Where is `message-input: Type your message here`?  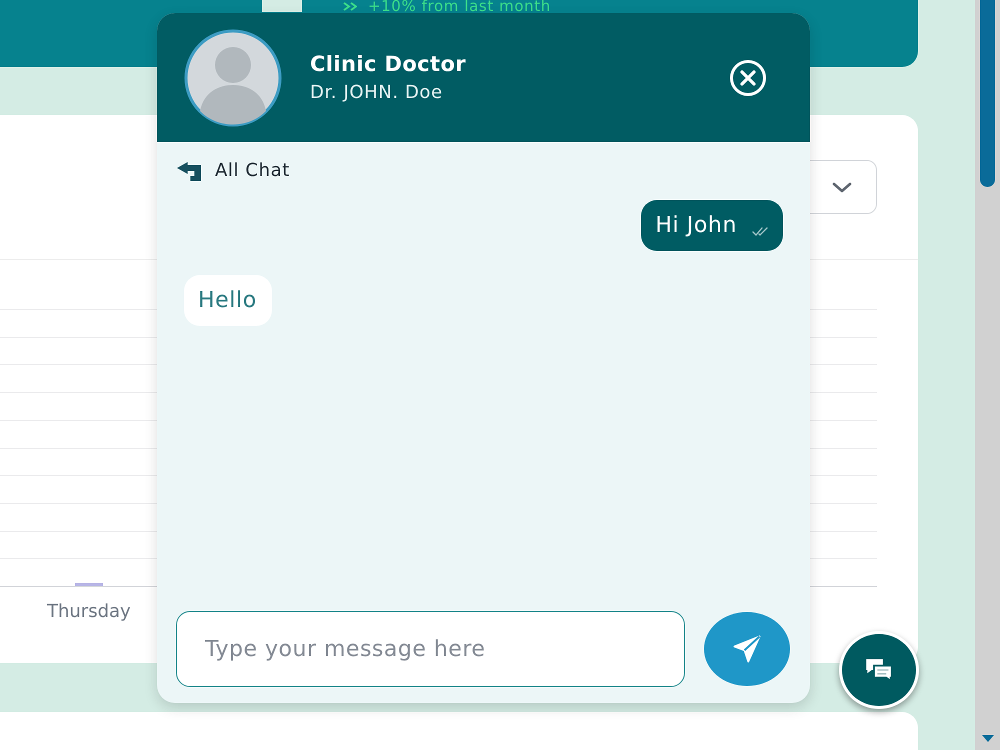 message-input: Type your message here is located at coordinates (431, 649).